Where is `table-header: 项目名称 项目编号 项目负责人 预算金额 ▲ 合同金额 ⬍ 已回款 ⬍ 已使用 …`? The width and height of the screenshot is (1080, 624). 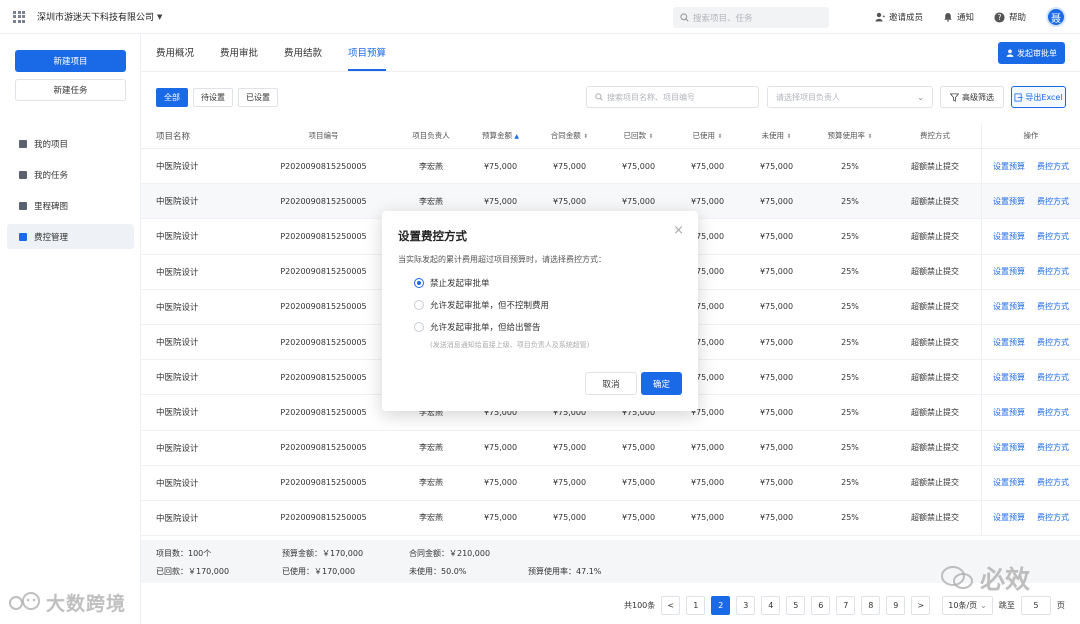 table-header: 项目名称 项目编号 项目负责人 预算金额 ▲ 合同金额 ⬍ 已回款 ⬍ 已使用 … is located at coordinates (610, 136).